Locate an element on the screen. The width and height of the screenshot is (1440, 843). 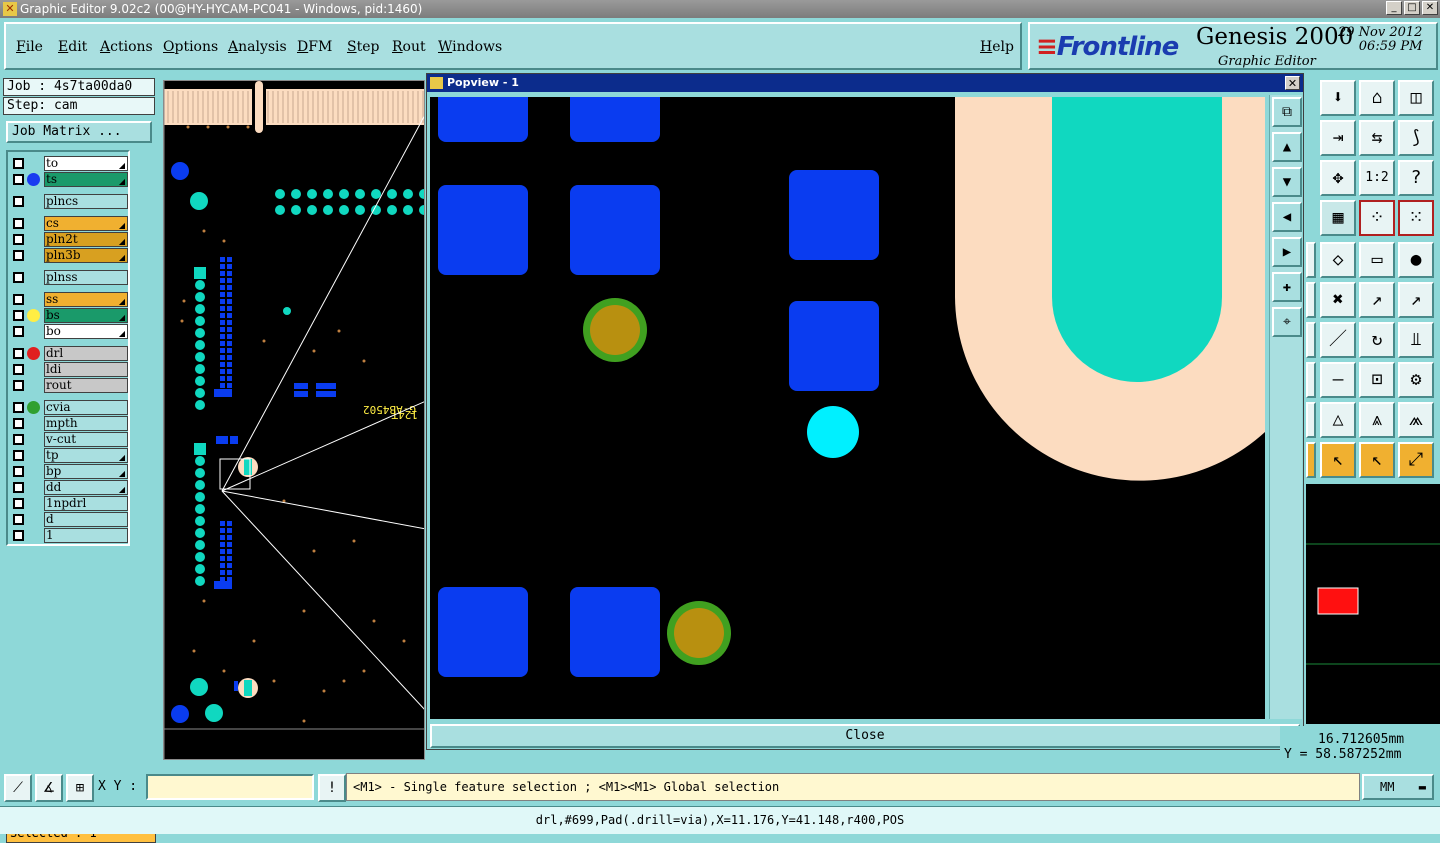
layer-name: 1 is located at coordinates (86, 535).